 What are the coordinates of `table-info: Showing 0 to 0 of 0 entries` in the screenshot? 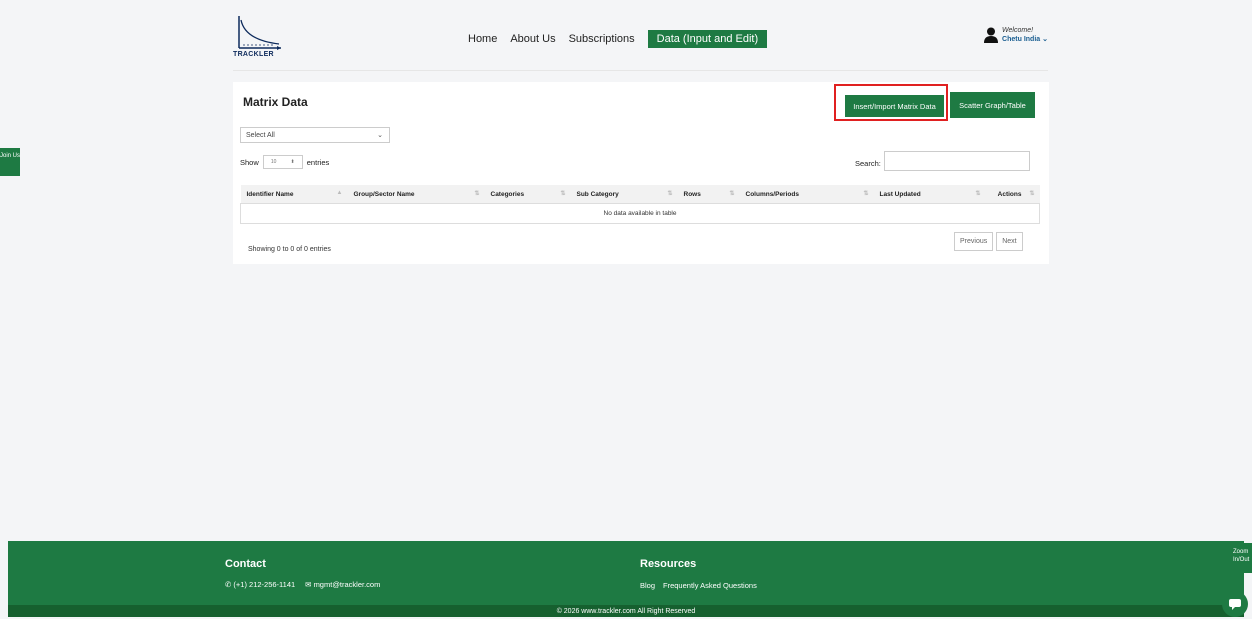 It's located at (289, 249).